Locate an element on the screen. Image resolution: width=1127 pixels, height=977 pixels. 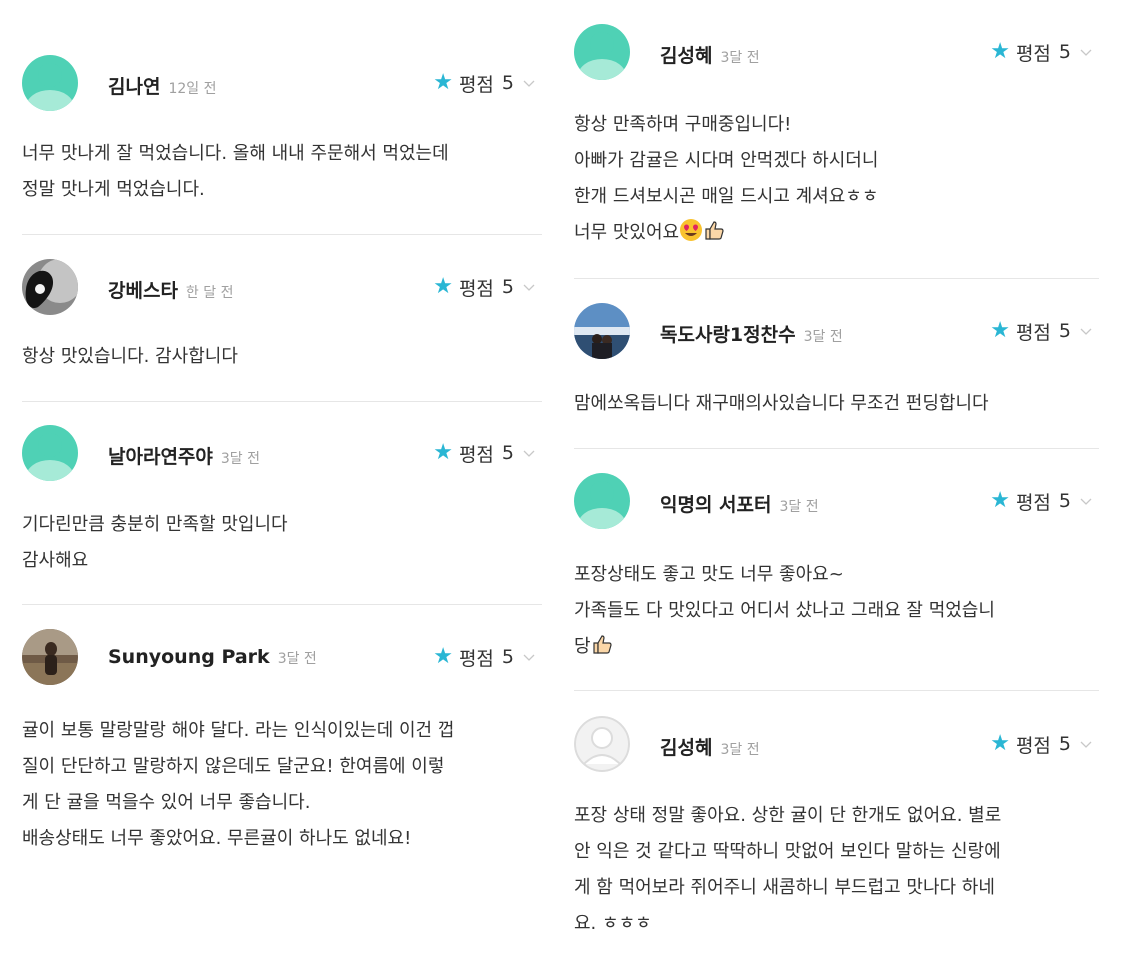
review-header: 독도사랑1정찬수 3달 전 ★ 평점 5 is located at coordinates (836, 331).